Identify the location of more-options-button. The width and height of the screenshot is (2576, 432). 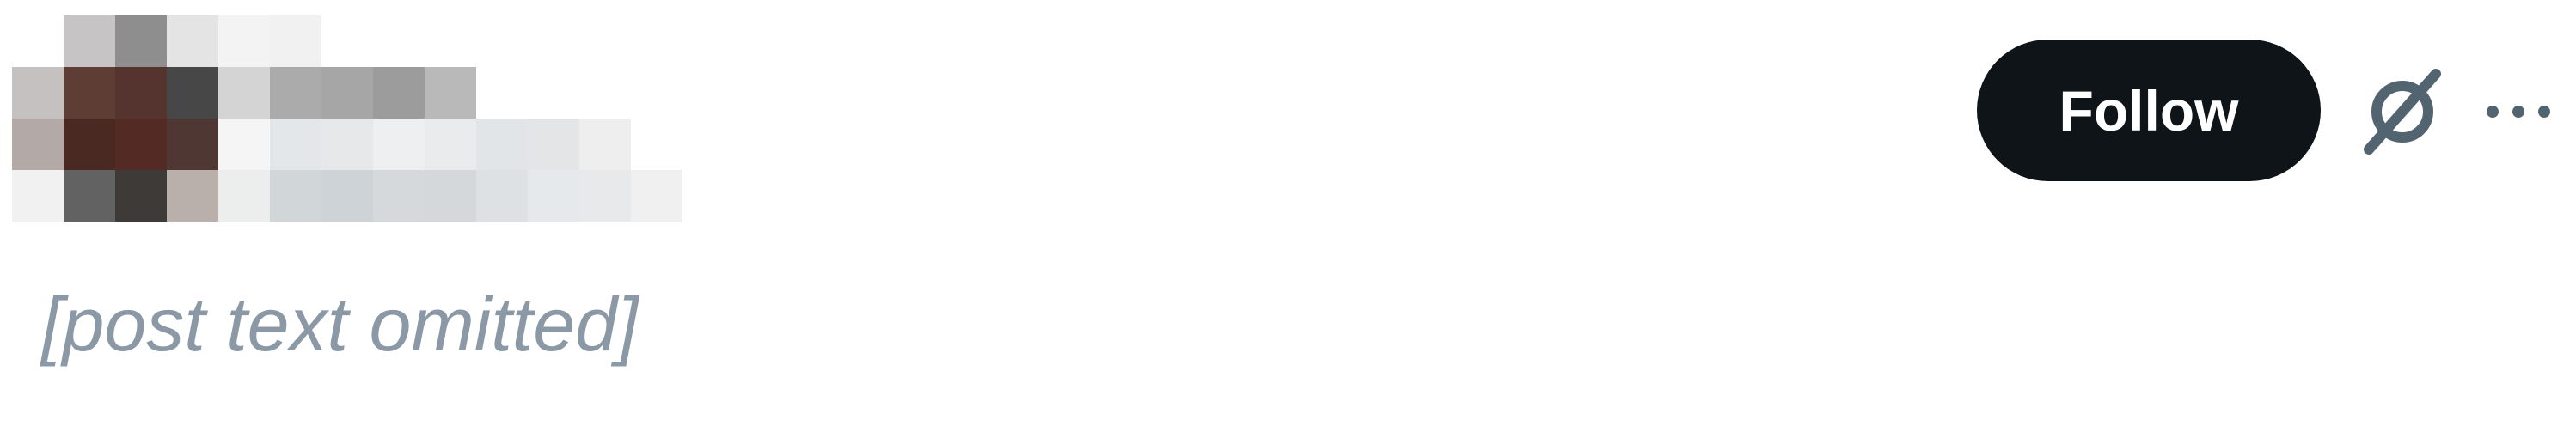
(2518, 112).